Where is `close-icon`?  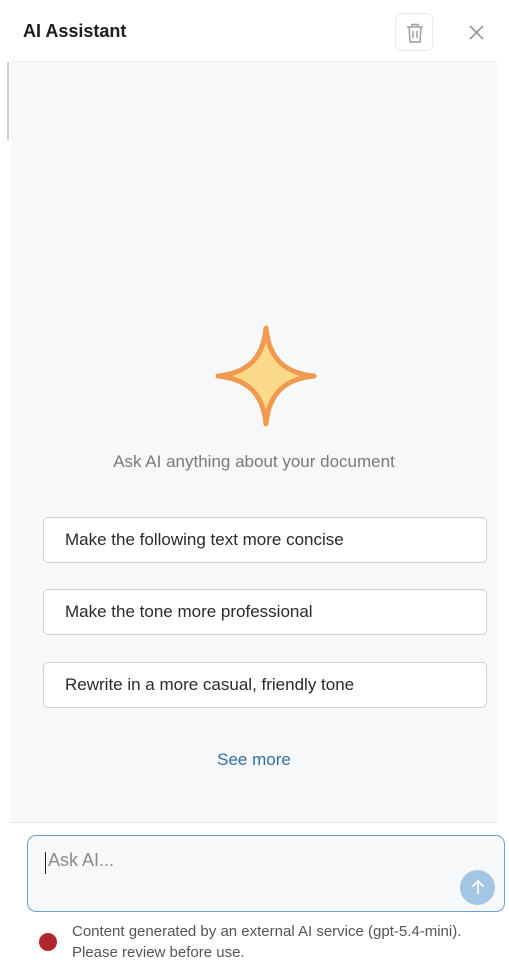 close-icon is located at coordinates (476, 32).